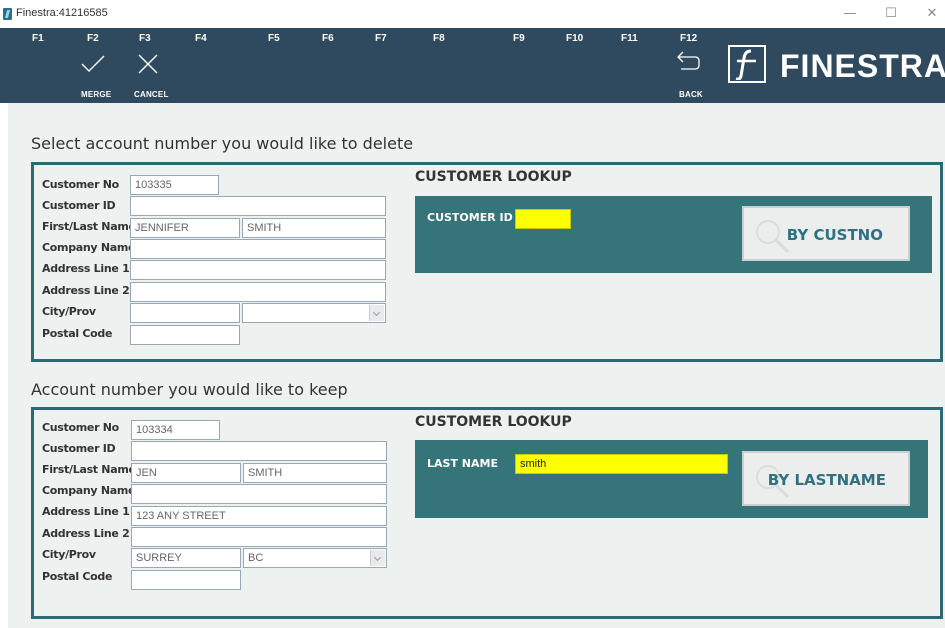 Image resolution: width=945 pixels, height=628 pixels. Describe the element at coordinates (151, 94) in the screenshot. I see `cancel-button: CANCEL` at that location.